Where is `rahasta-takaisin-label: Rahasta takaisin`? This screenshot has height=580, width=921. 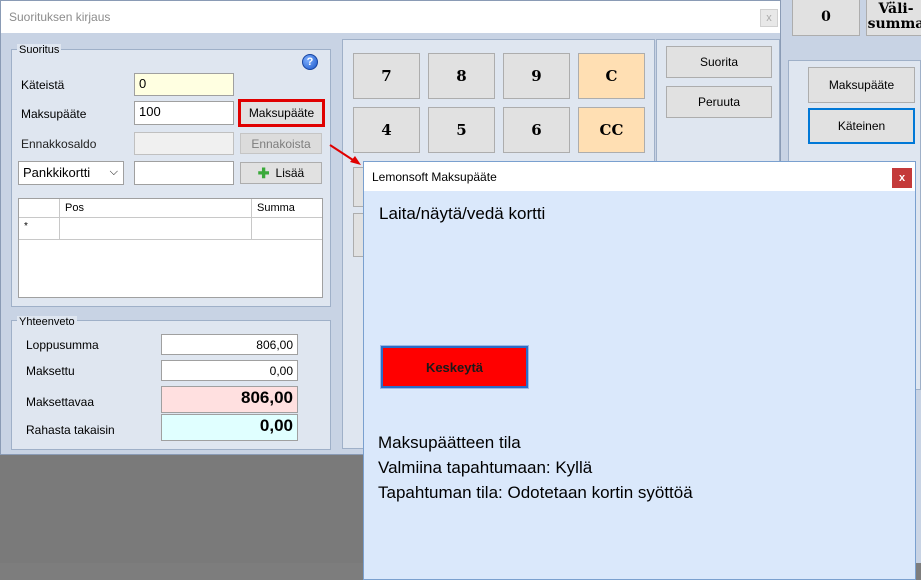
rahasta-takaisin-label: Rahasta takaisin is located at coordinates (70, 430).